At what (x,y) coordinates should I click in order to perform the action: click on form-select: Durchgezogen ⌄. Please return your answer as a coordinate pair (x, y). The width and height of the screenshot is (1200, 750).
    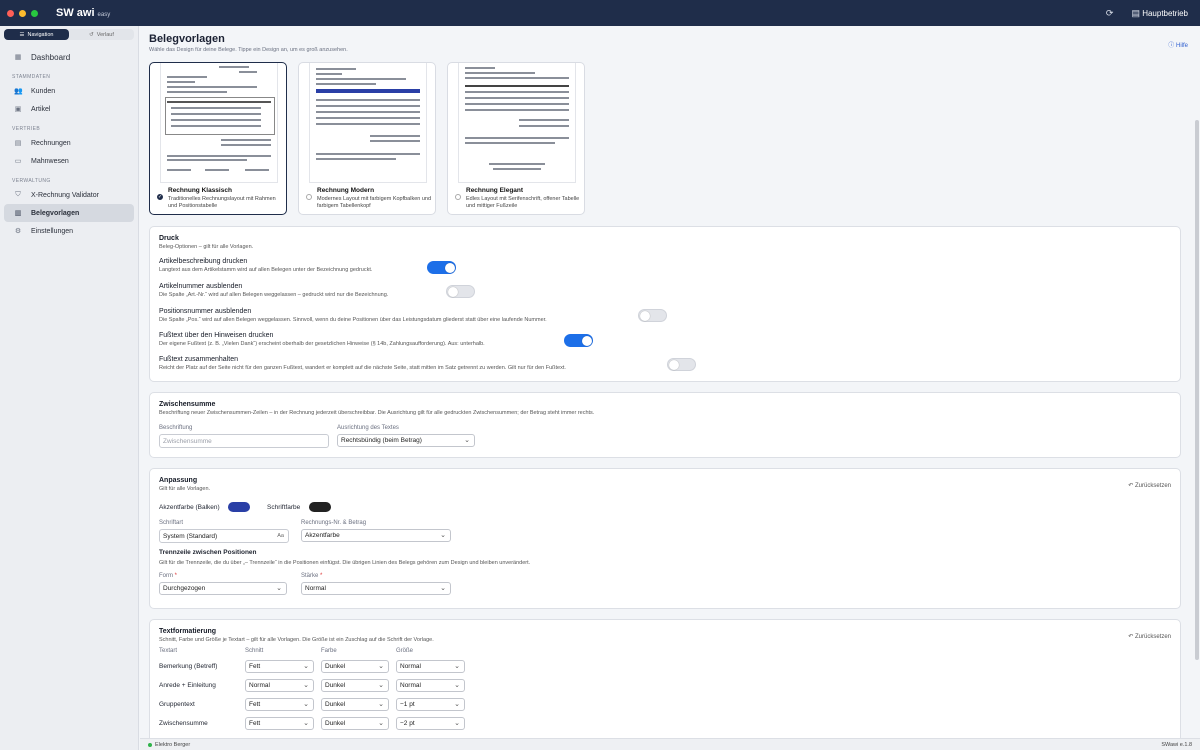
    Looking at the image, I should click on (223, 588).